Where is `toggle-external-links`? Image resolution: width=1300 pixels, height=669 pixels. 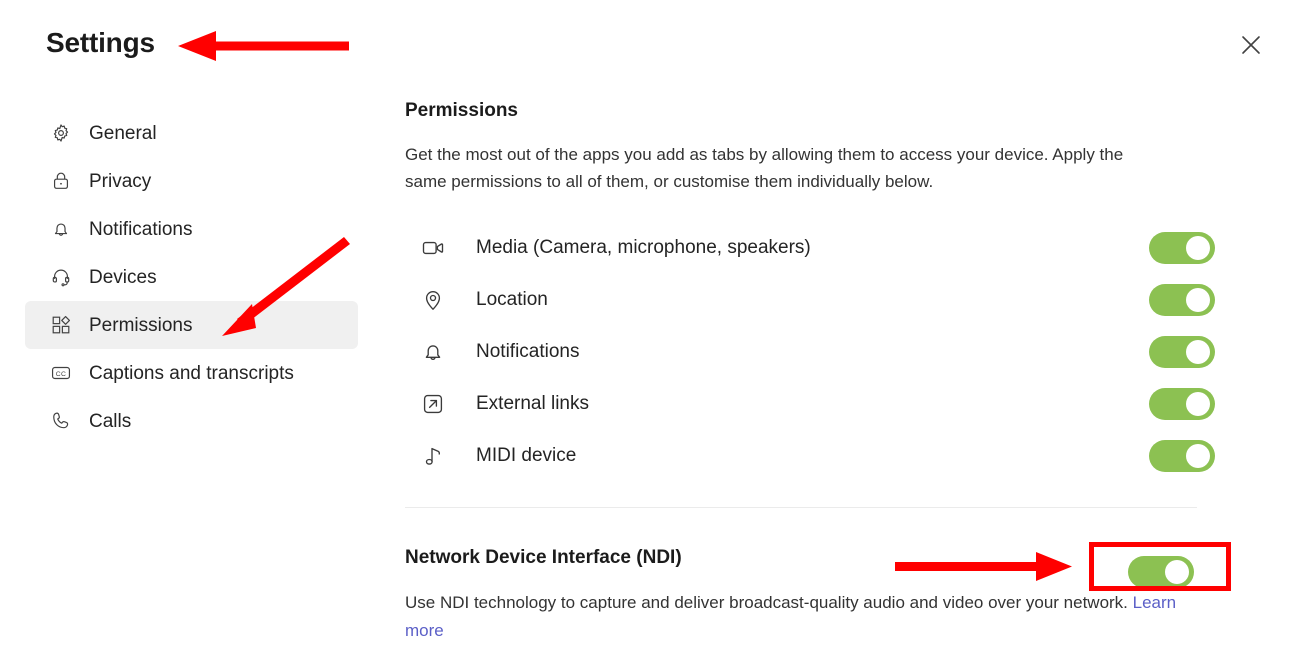 toggle-external-links is located at coordinates (1182, 404).